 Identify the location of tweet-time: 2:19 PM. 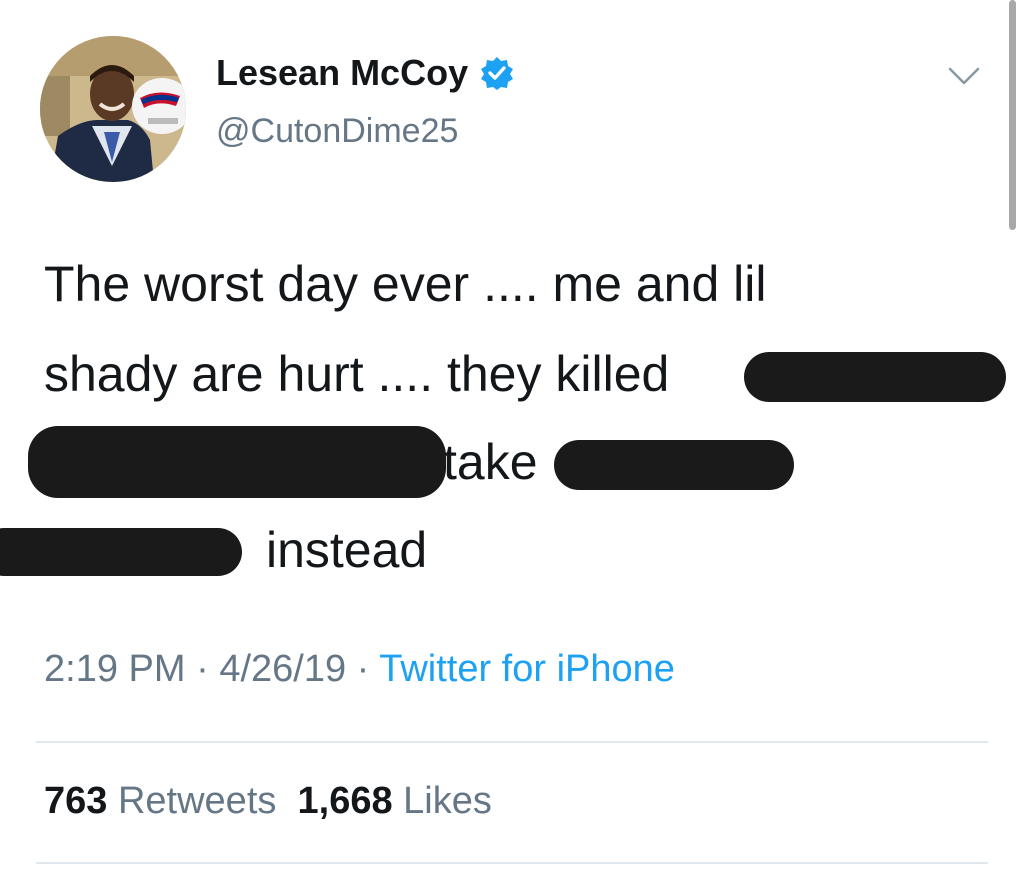
(115, 669).